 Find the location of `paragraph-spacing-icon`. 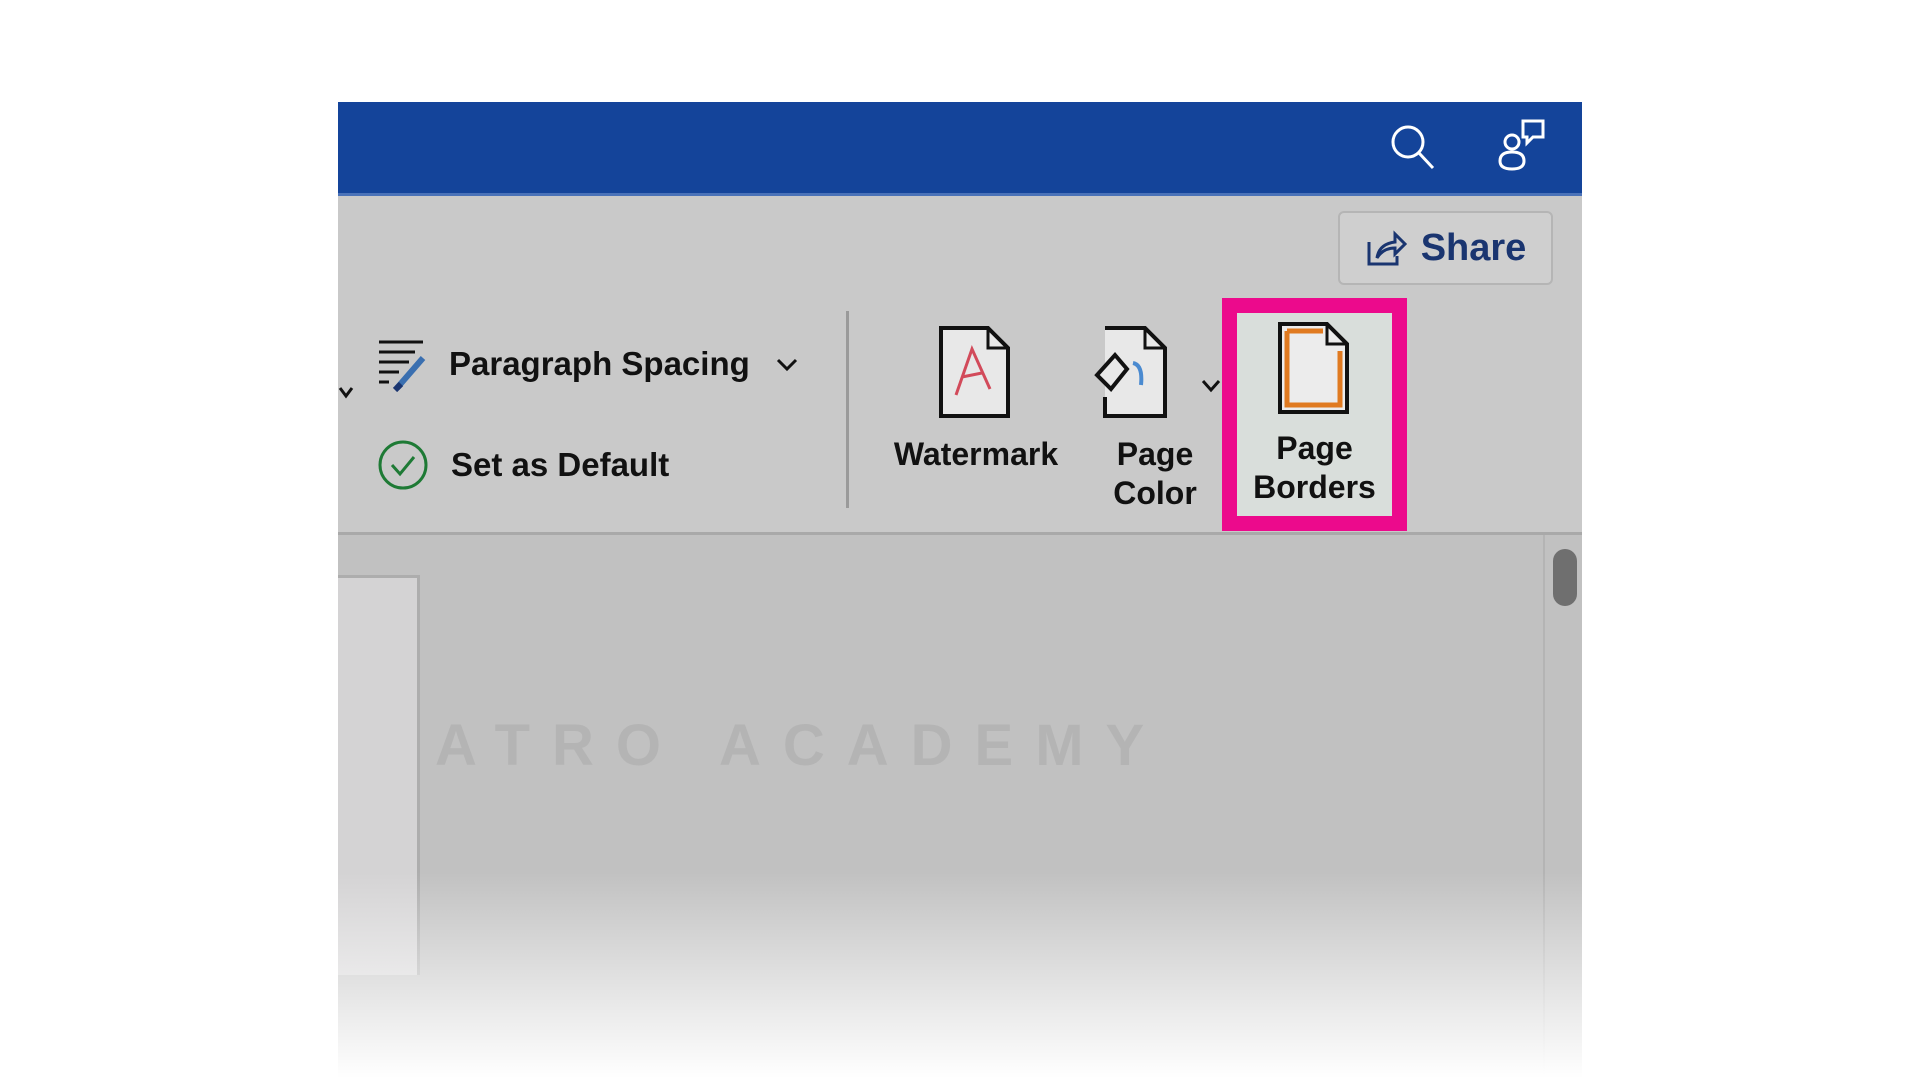

paragraph-spacing-icon is located at coordinates (402, 366).